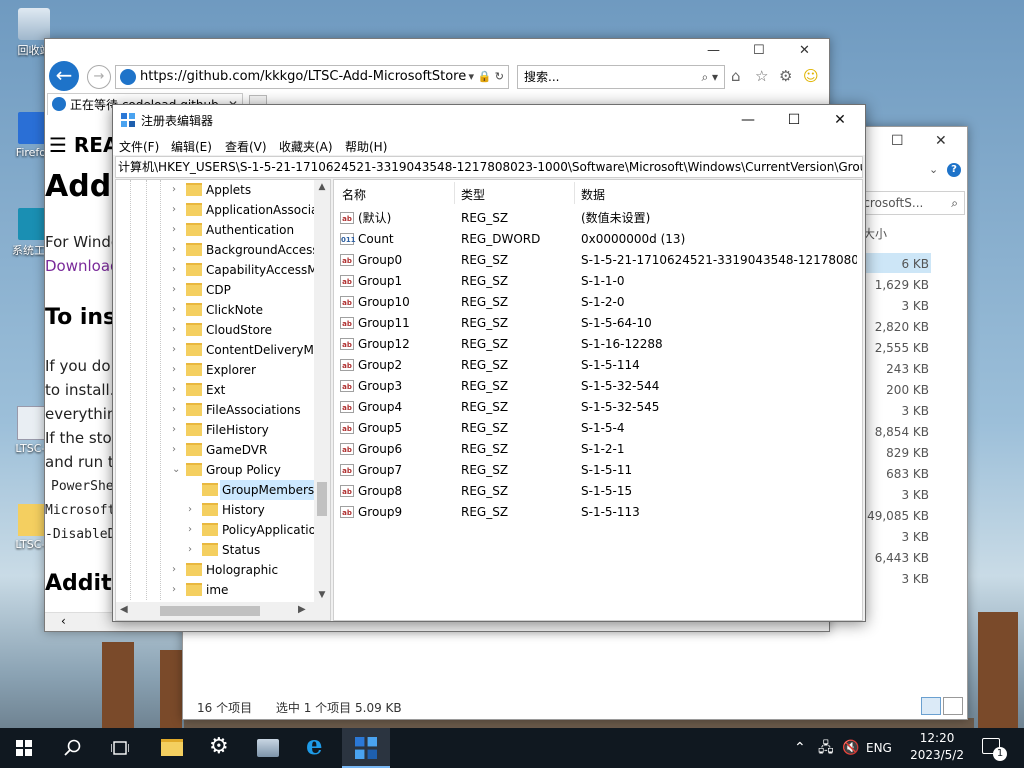 This screenshot has width=1024, height=768. What do you see at coordinates (242, 310) in the screenshot?
I see `tree-item: › ClickNote` at bounding box center [242, 310].